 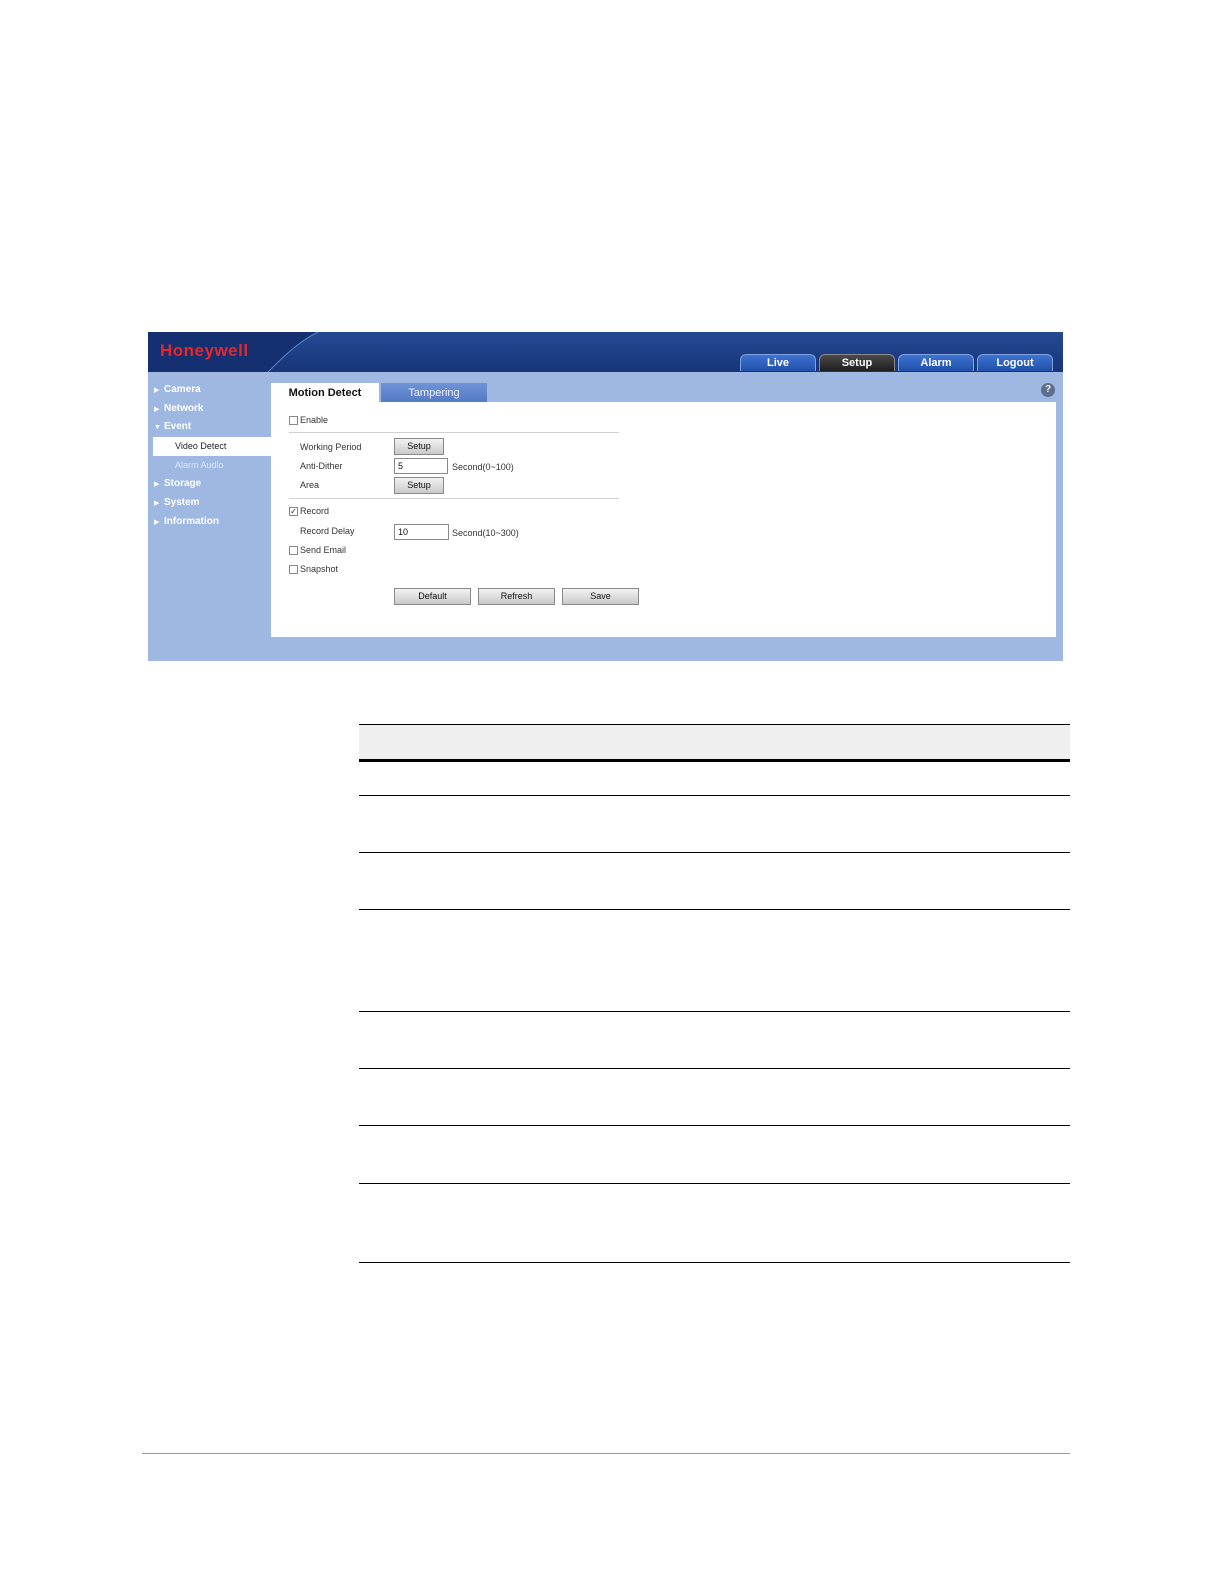 What do you see at coordinates (177, 390) in the screenshot?
I see `sidebar-item-camera: ▶ Camera` at bounding box center [177, 390].